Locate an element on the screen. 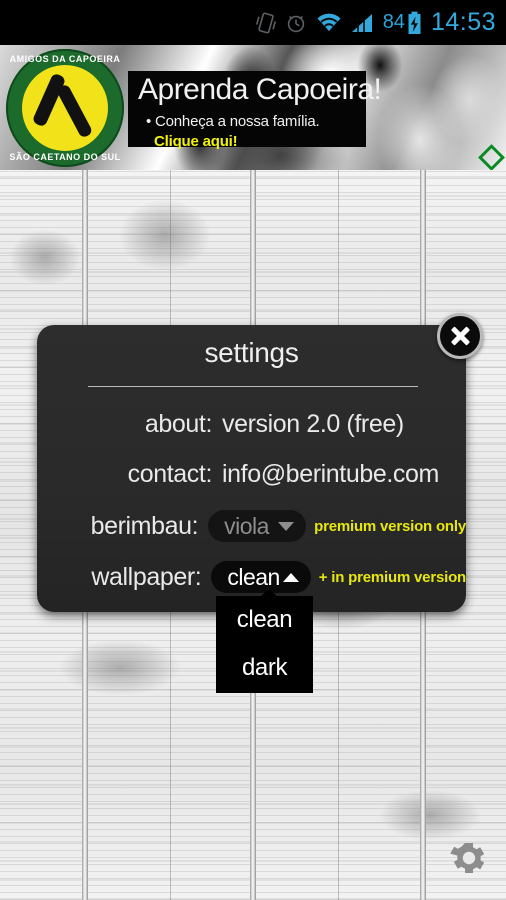 The image size is (506, 900). wifi-icon is located at coordinates (329, 23).